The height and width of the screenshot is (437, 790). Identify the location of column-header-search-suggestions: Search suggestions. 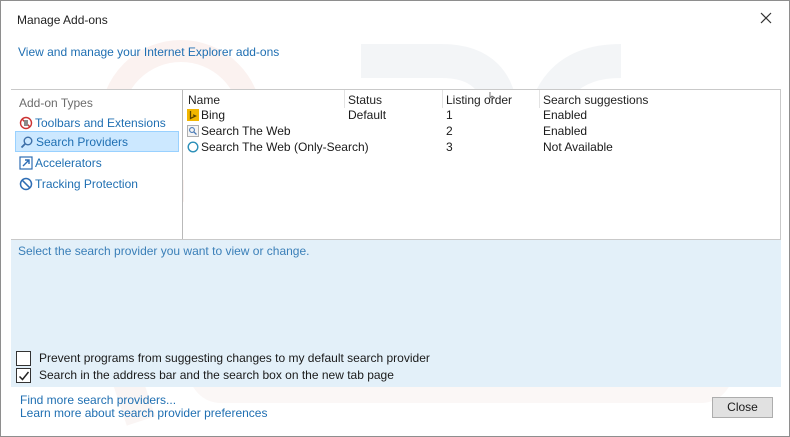
(595, 100).